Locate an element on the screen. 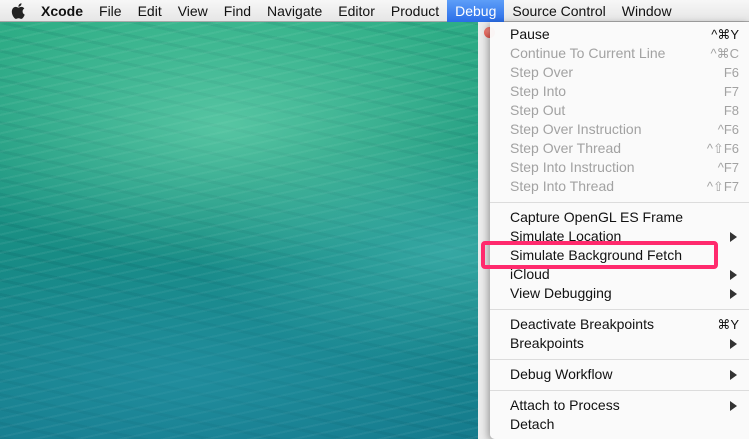  menu-item-label: Continue To Current Line is located at coordinates (588, 53).